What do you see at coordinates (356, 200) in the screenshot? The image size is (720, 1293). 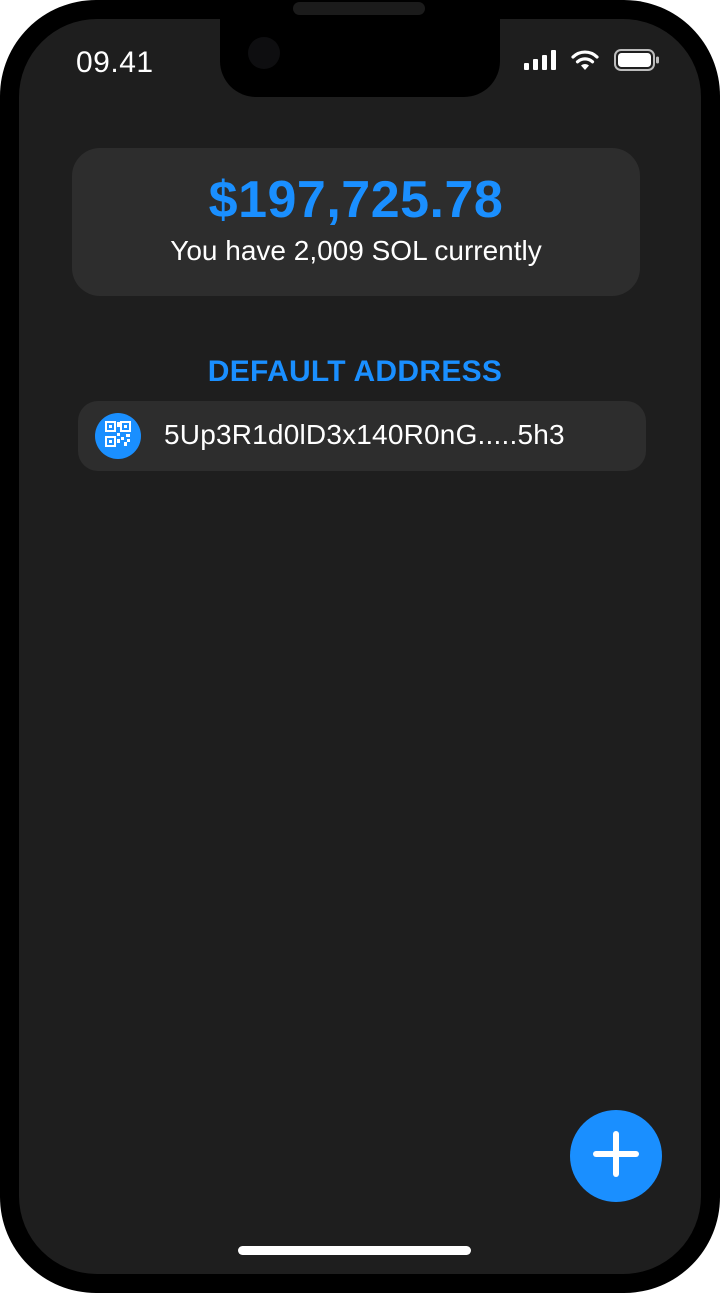 I see `balance-amount: $197,725.78` at bounding box center [356, 200].